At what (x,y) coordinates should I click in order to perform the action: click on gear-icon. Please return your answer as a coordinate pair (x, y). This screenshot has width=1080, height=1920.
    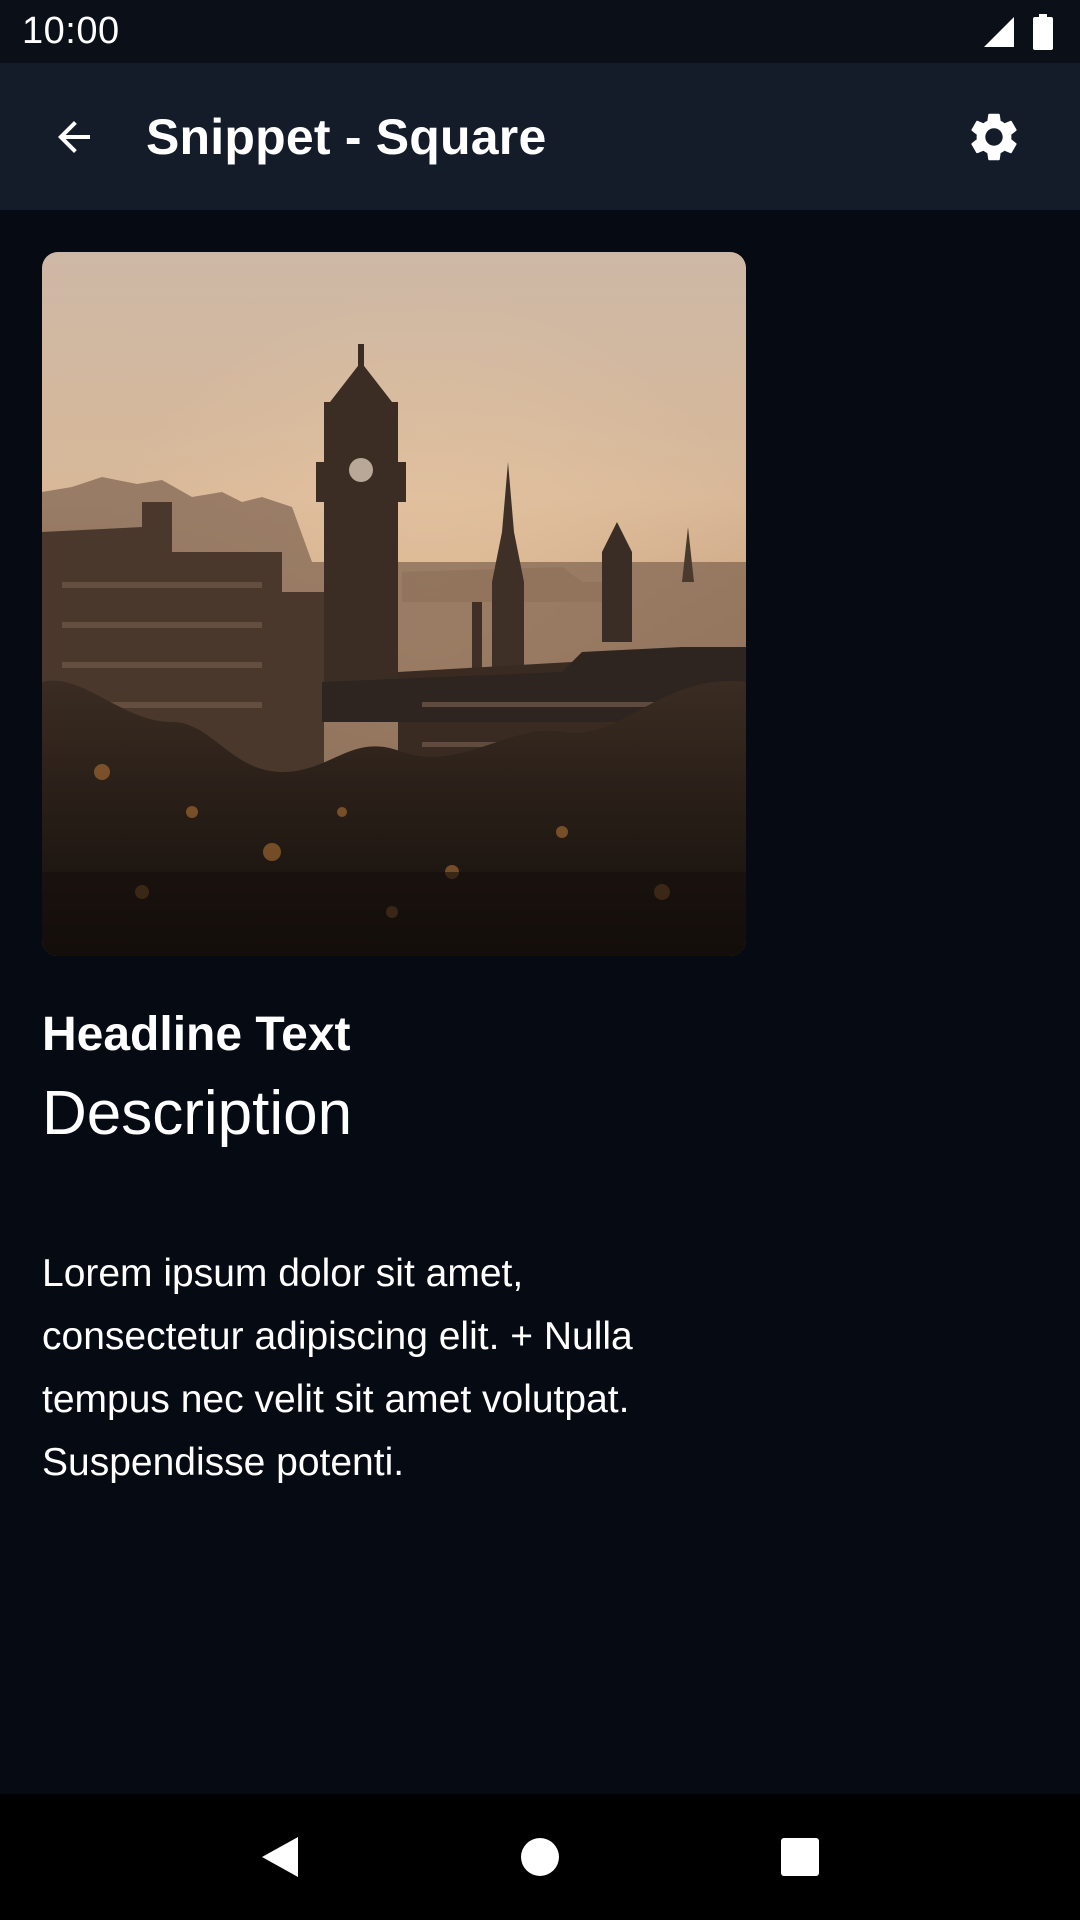
    Looking at the image, I should click on (994, 136).